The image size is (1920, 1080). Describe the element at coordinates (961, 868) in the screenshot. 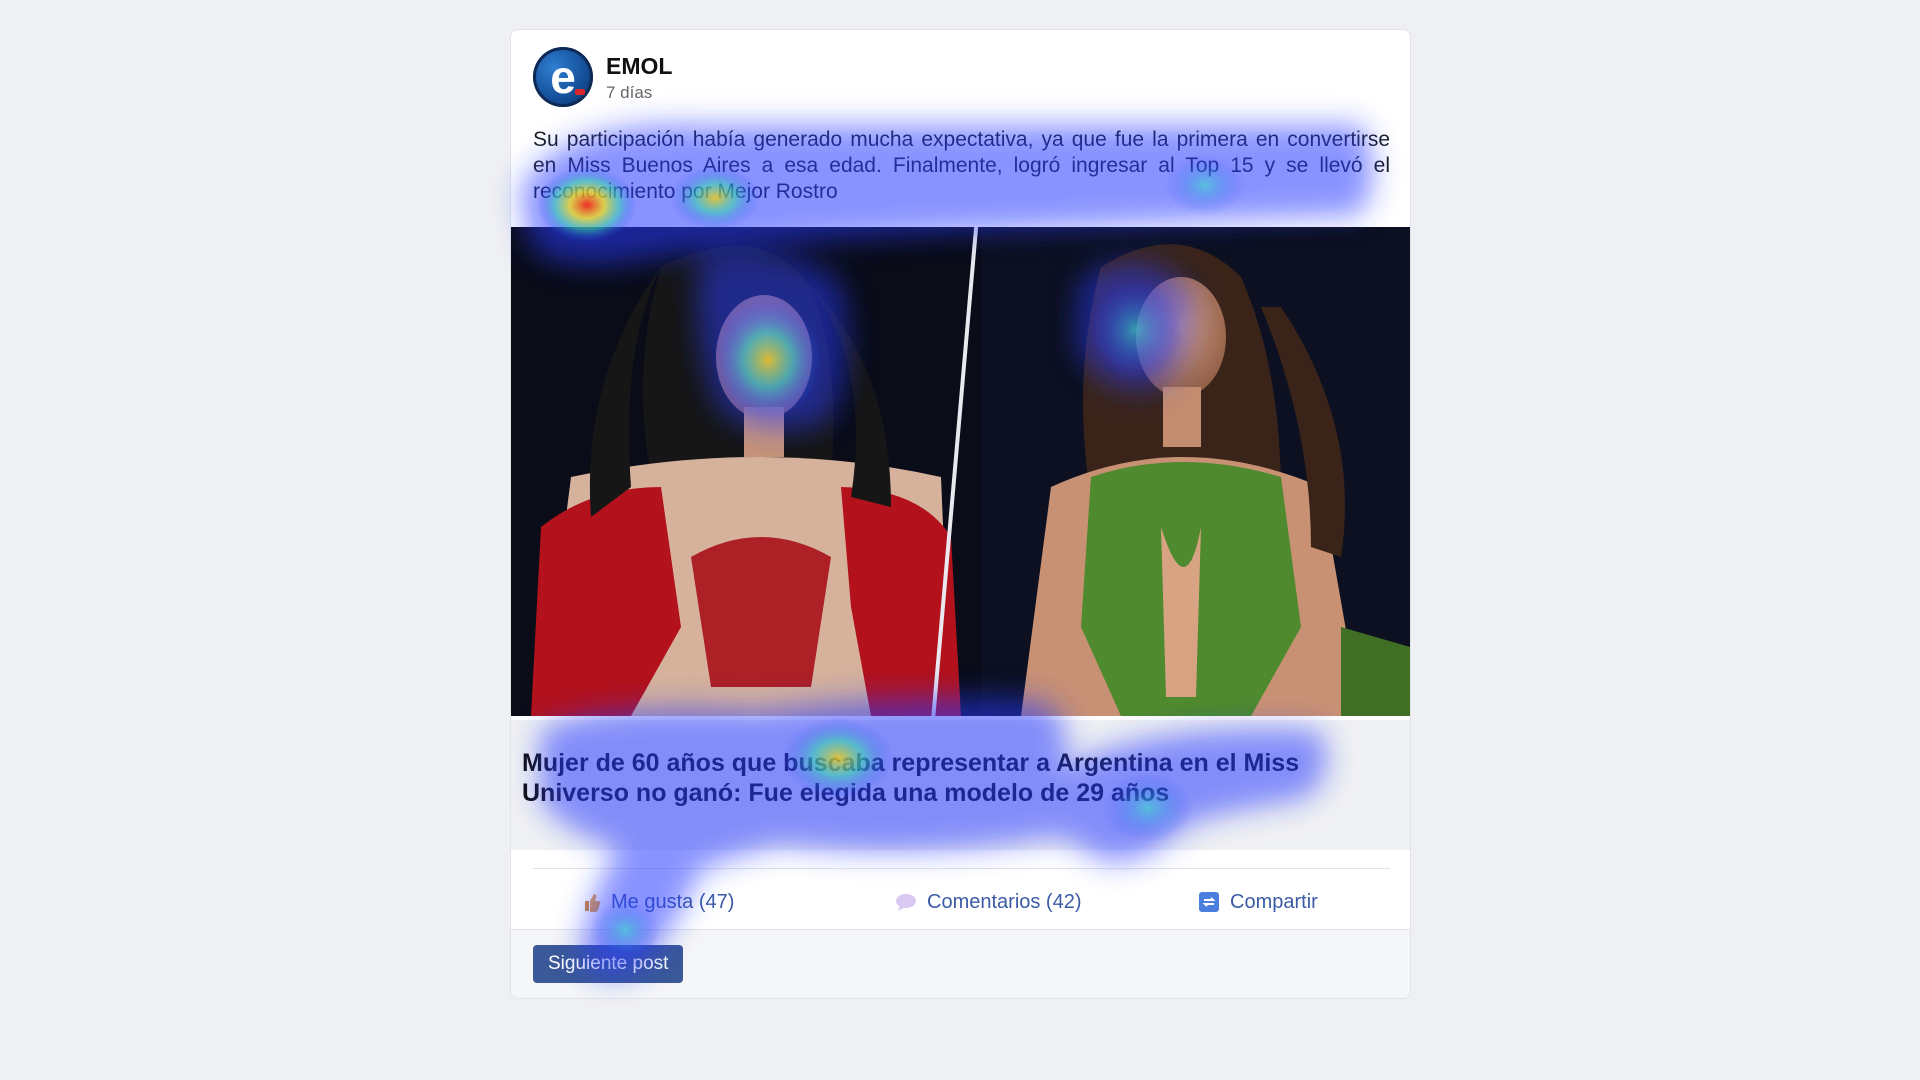

I see `actions-separator` at that location.